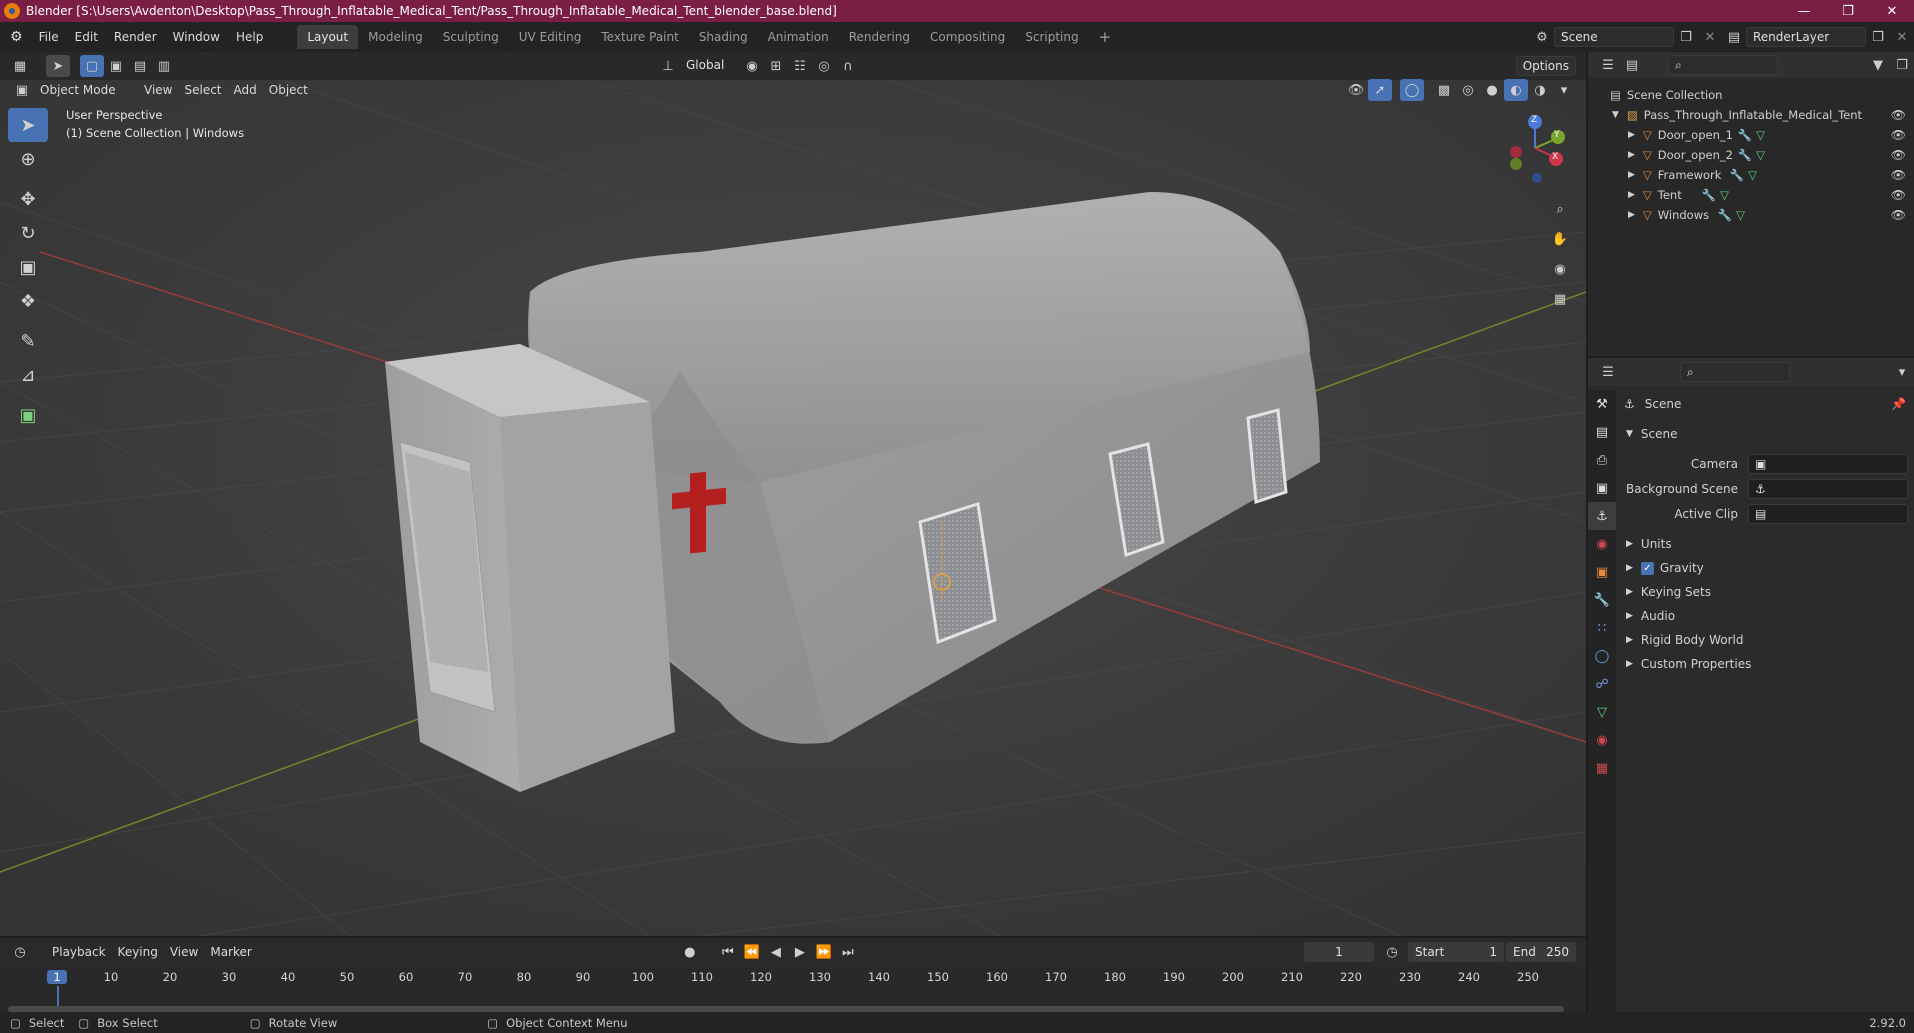  I want to click on playhead-line, so click(58, 996).